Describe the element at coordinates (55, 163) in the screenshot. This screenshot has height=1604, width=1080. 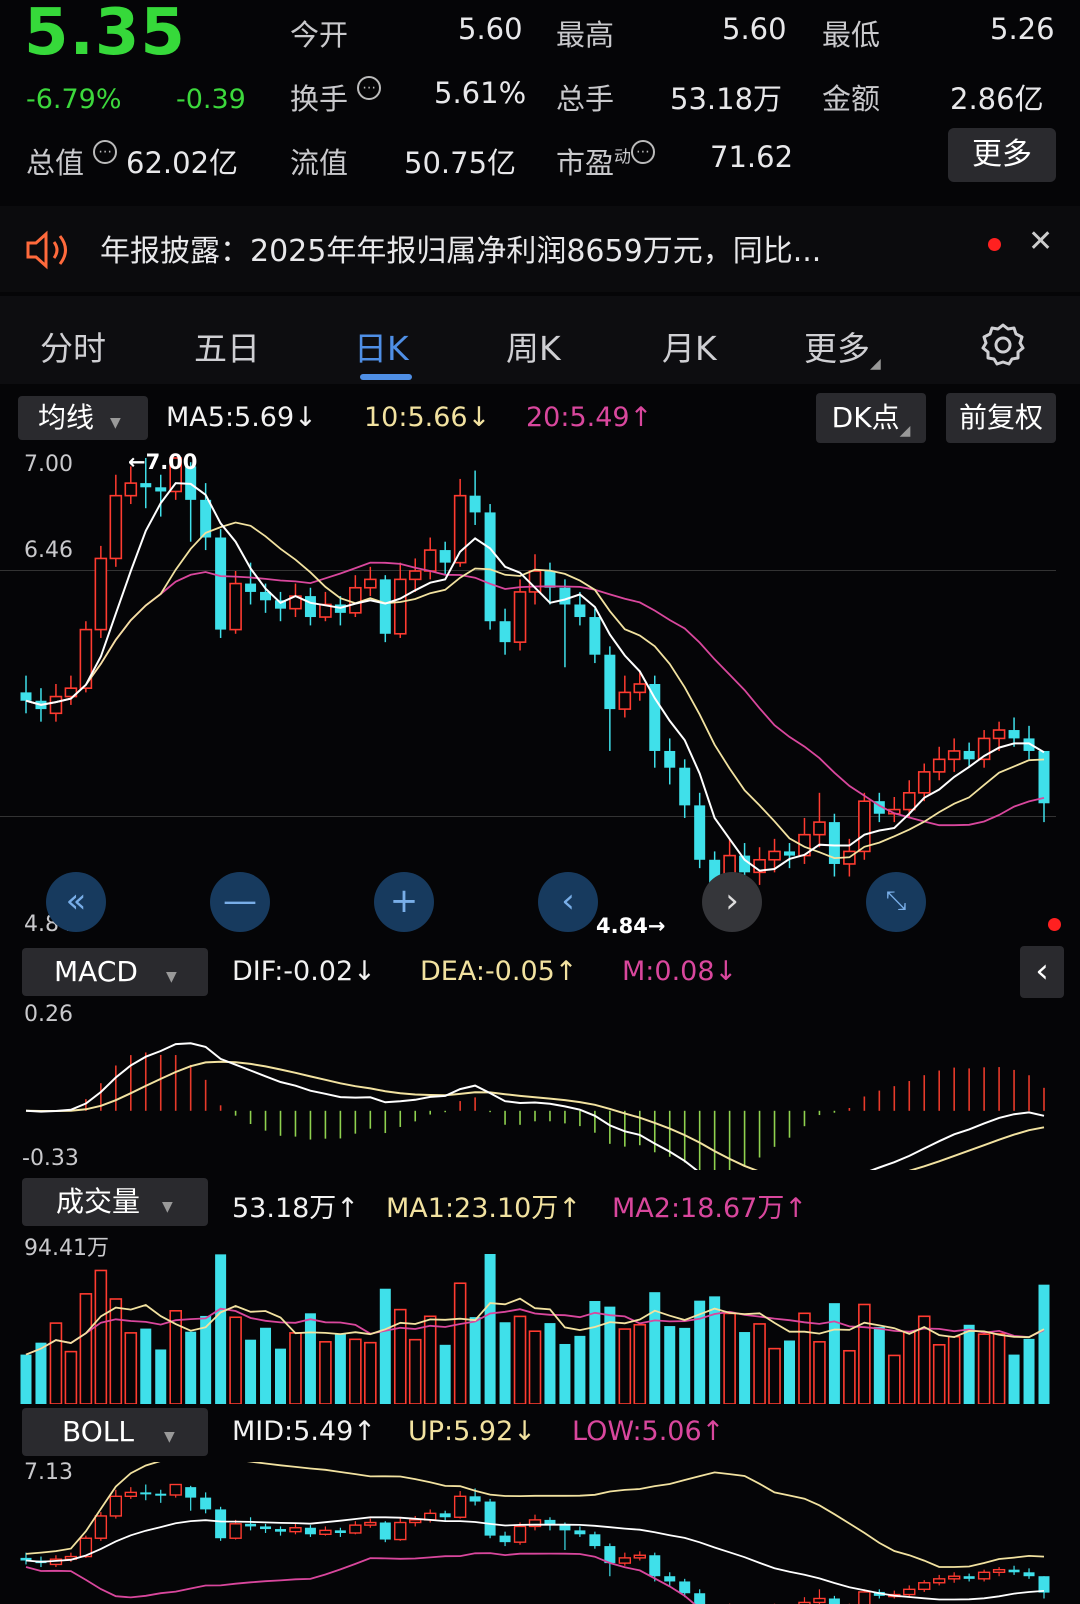
I see `mktcap-label-text: 总值` at that location.